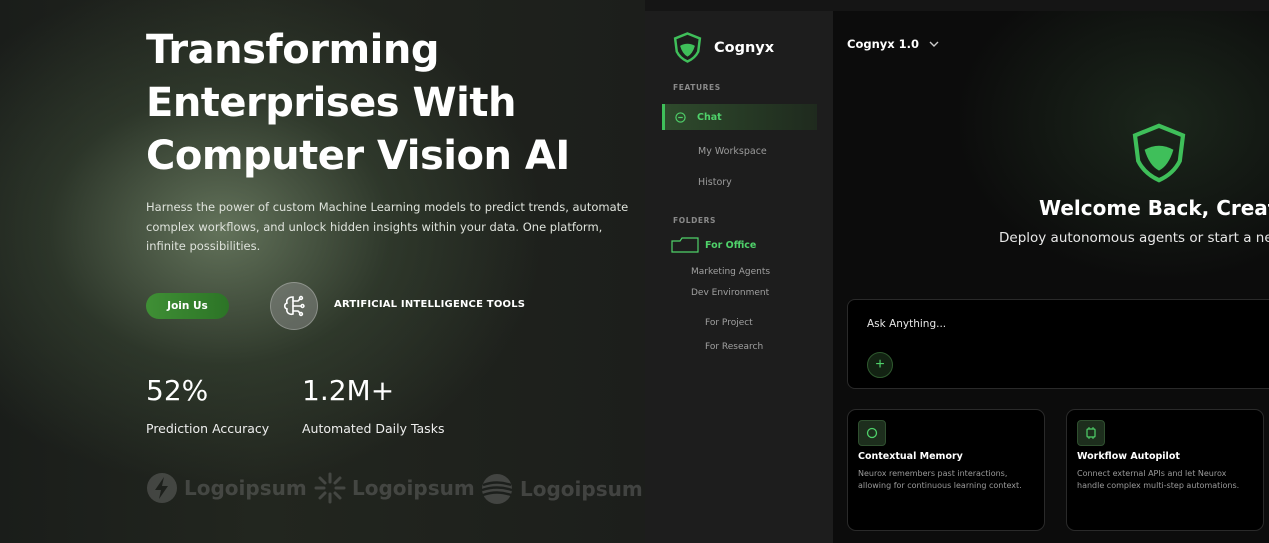  Describe the element at coordinates (697, 87) in the screenshot. I see `features-section-label: FEATURES` at that location.